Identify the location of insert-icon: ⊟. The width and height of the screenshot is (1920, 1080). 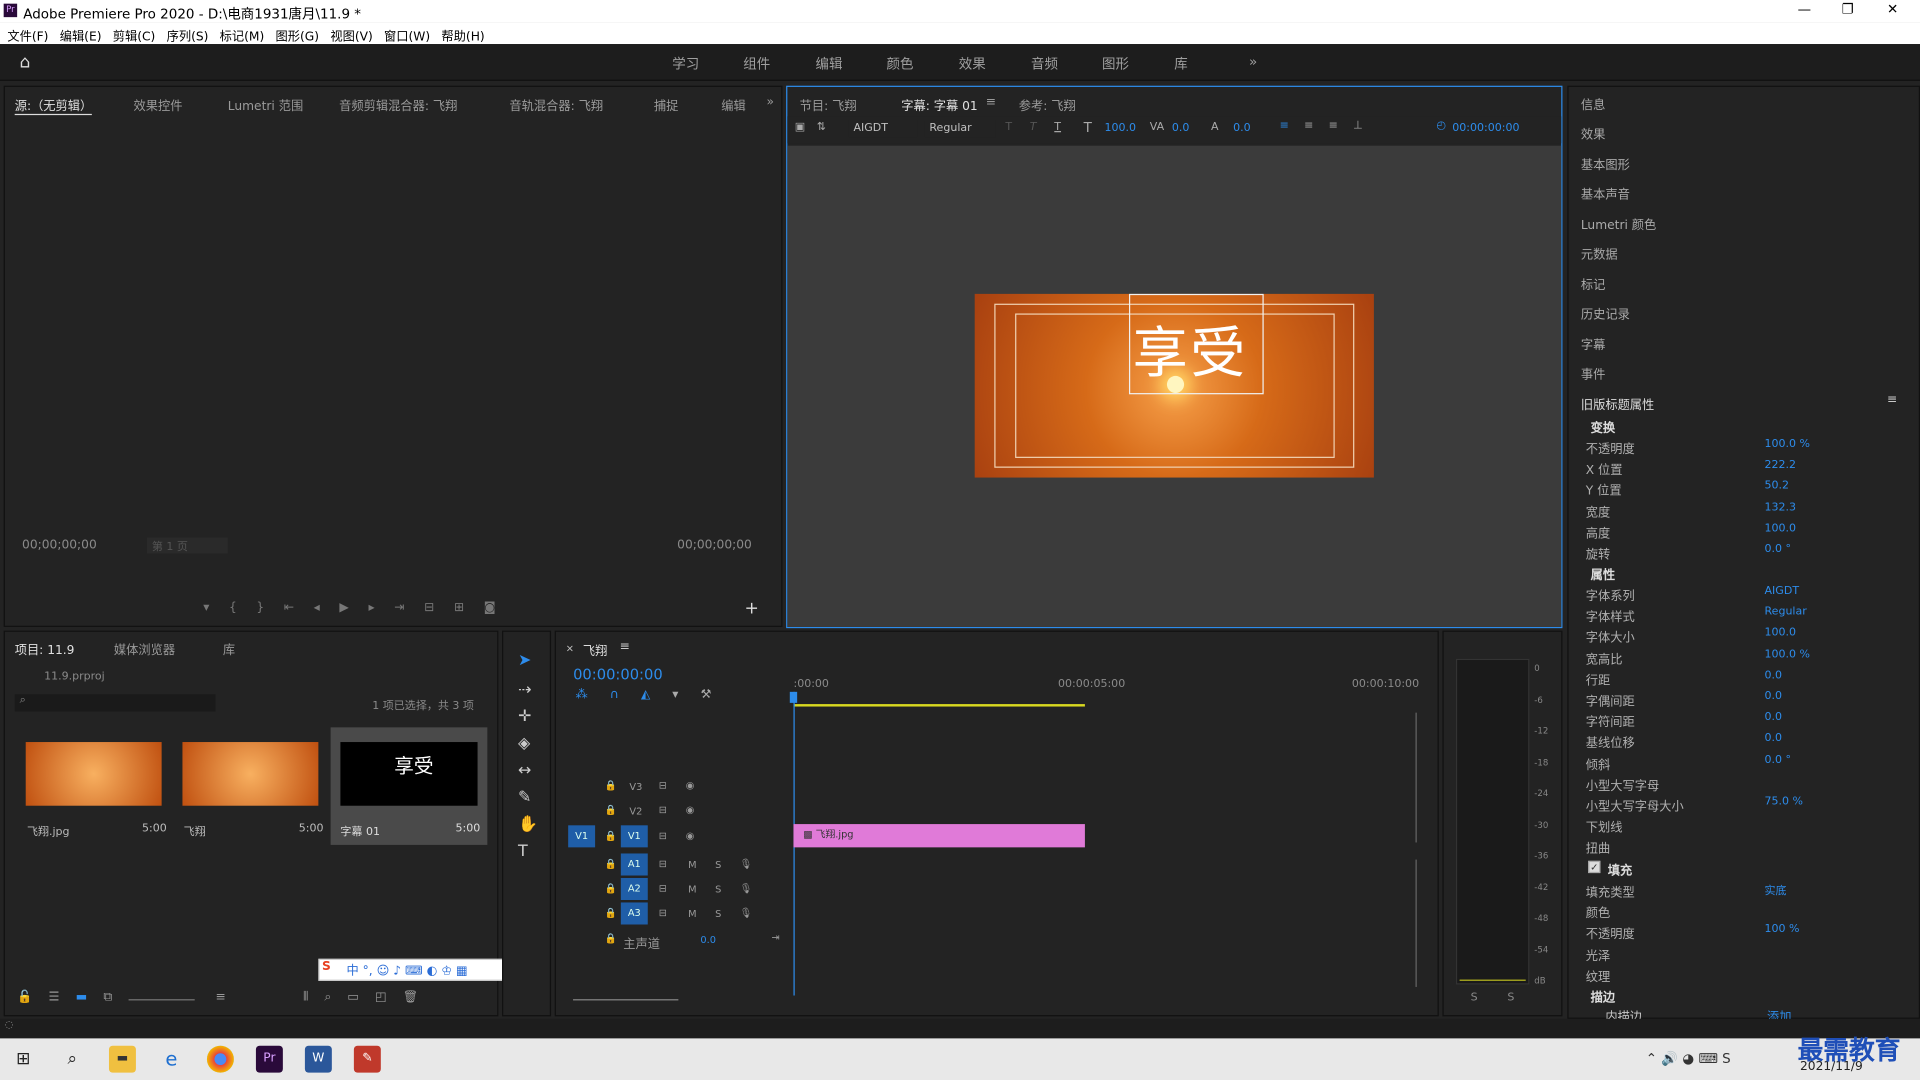
(439, 607).